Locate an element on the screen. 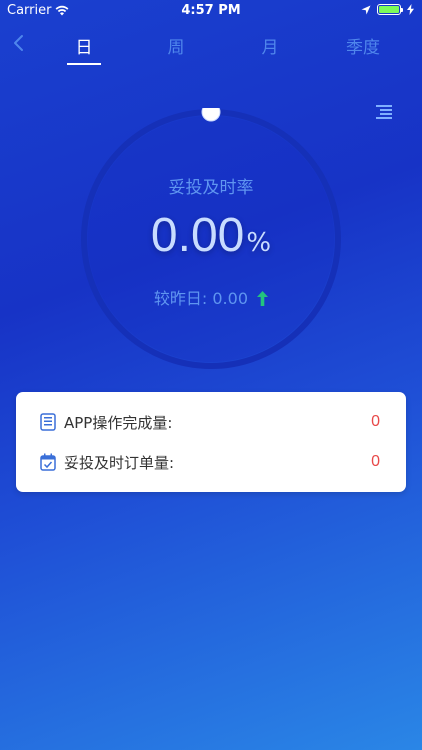 The height and width of the screenshot is (750, 422). gauge-value: 0.00 is located at coordinates (197, 235).